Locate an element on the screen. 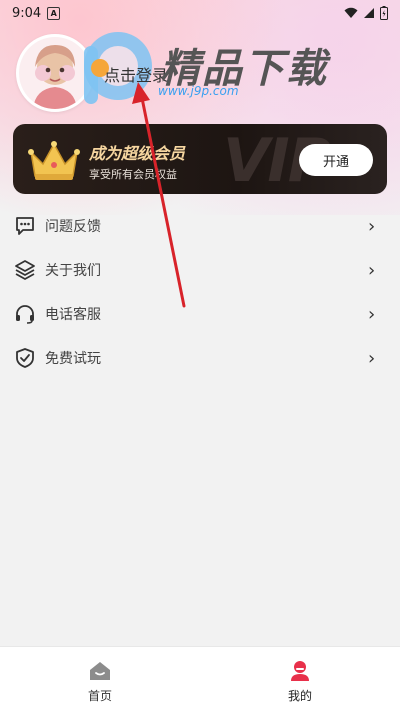 This screenshot has width=400, height=711. crown-icon is located at coordinates (54, 160).